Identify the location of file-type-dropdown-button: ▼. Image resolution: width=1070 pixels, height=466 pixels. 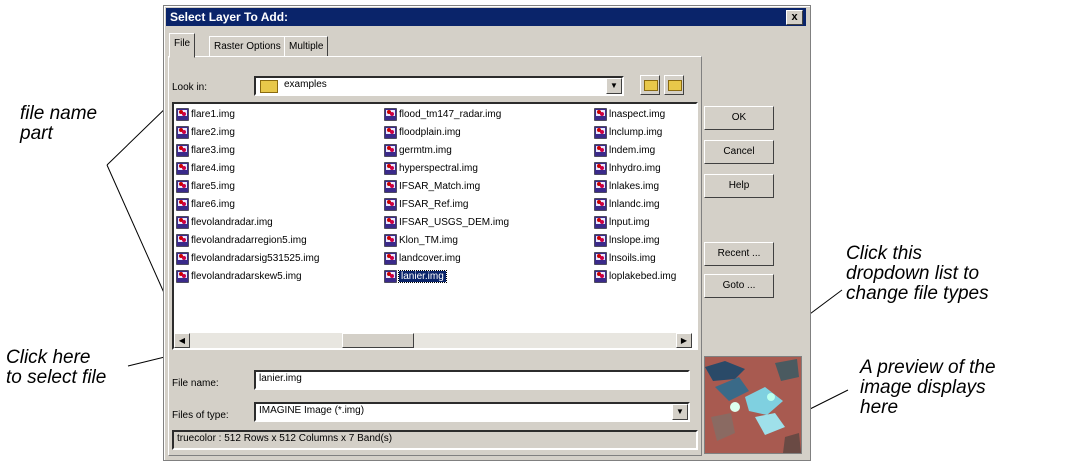
(680, 412).